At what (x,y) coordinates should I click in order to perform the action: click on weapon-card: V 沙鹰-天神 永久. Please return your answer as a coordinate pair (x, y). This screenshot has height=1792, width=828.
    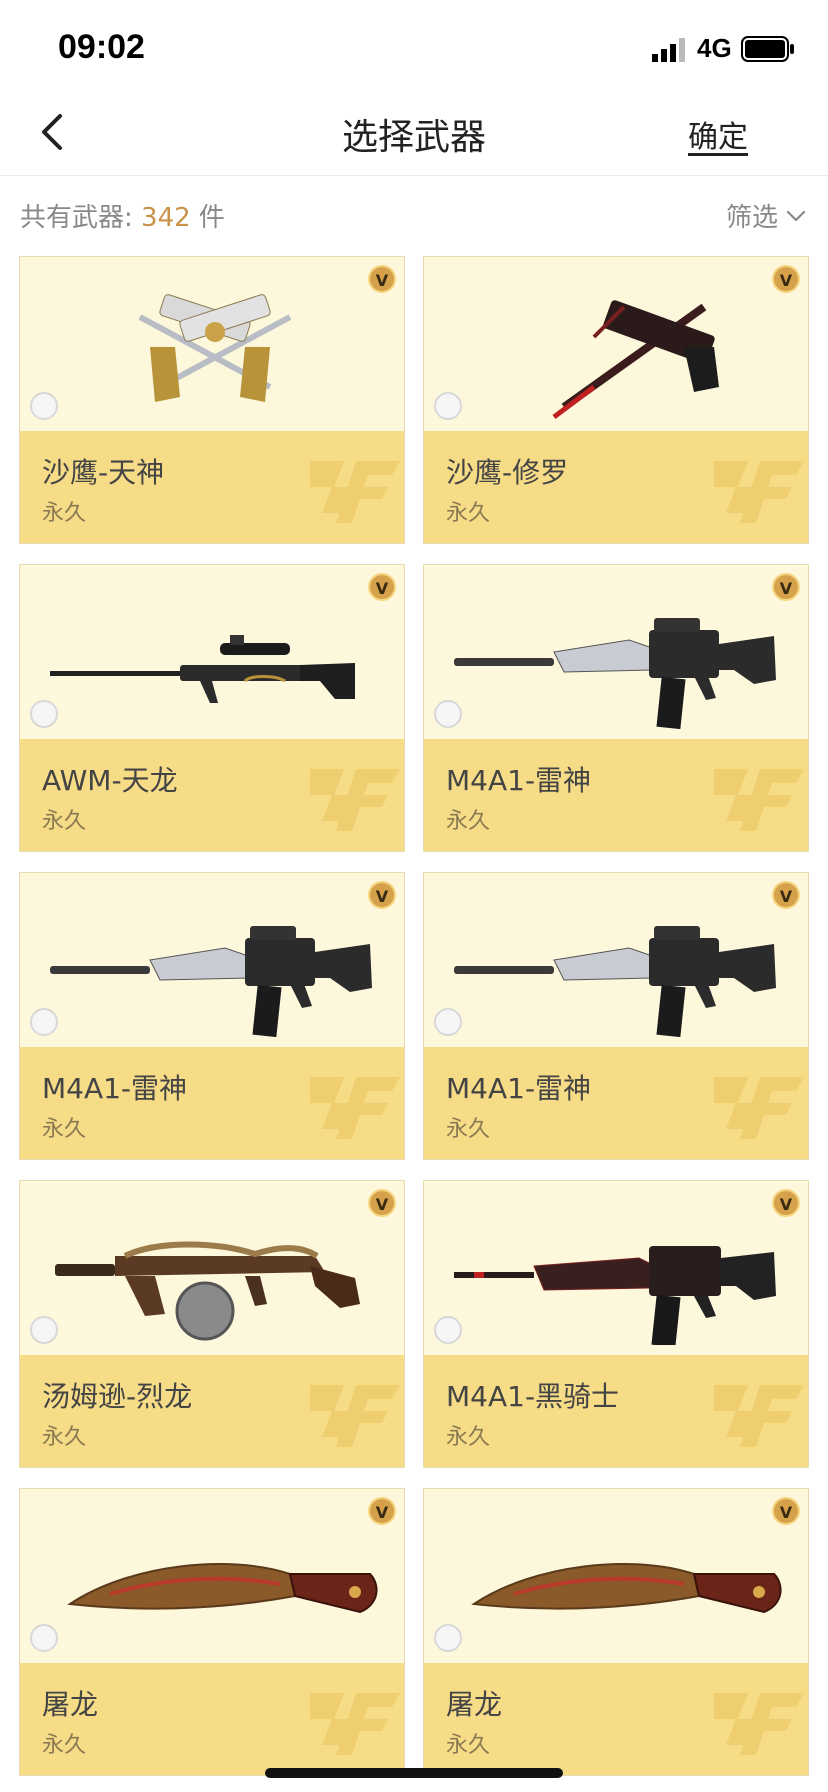
    Looking at the image, I should click on (212, 400).